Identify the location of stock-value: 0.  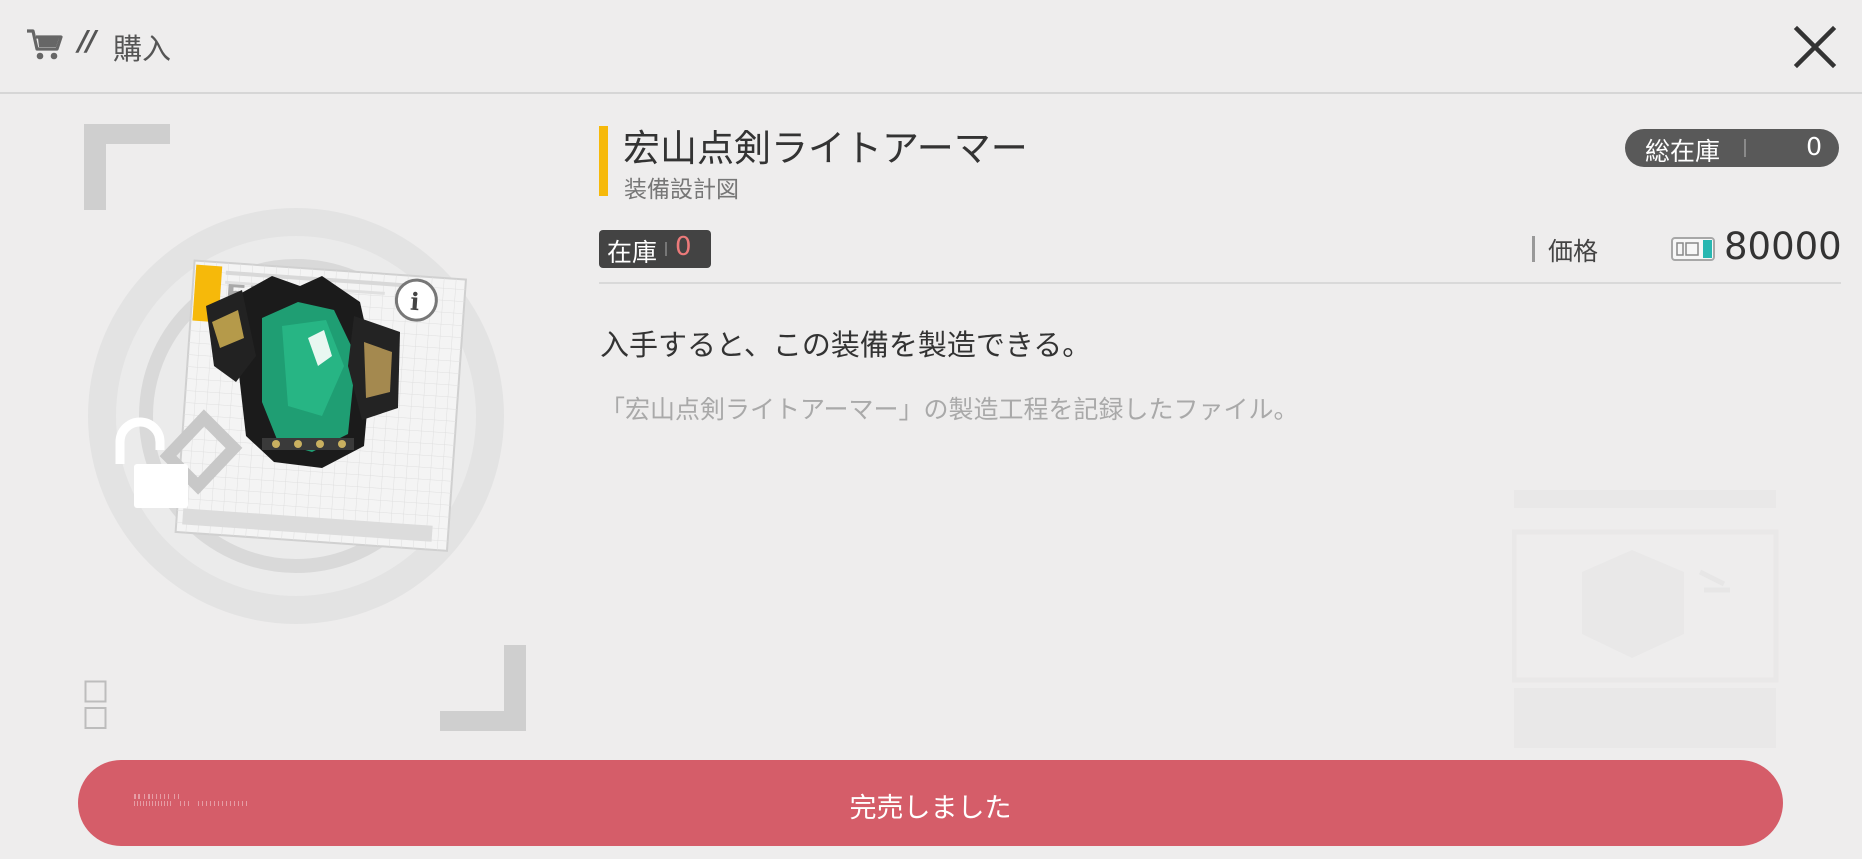
(683, 247).